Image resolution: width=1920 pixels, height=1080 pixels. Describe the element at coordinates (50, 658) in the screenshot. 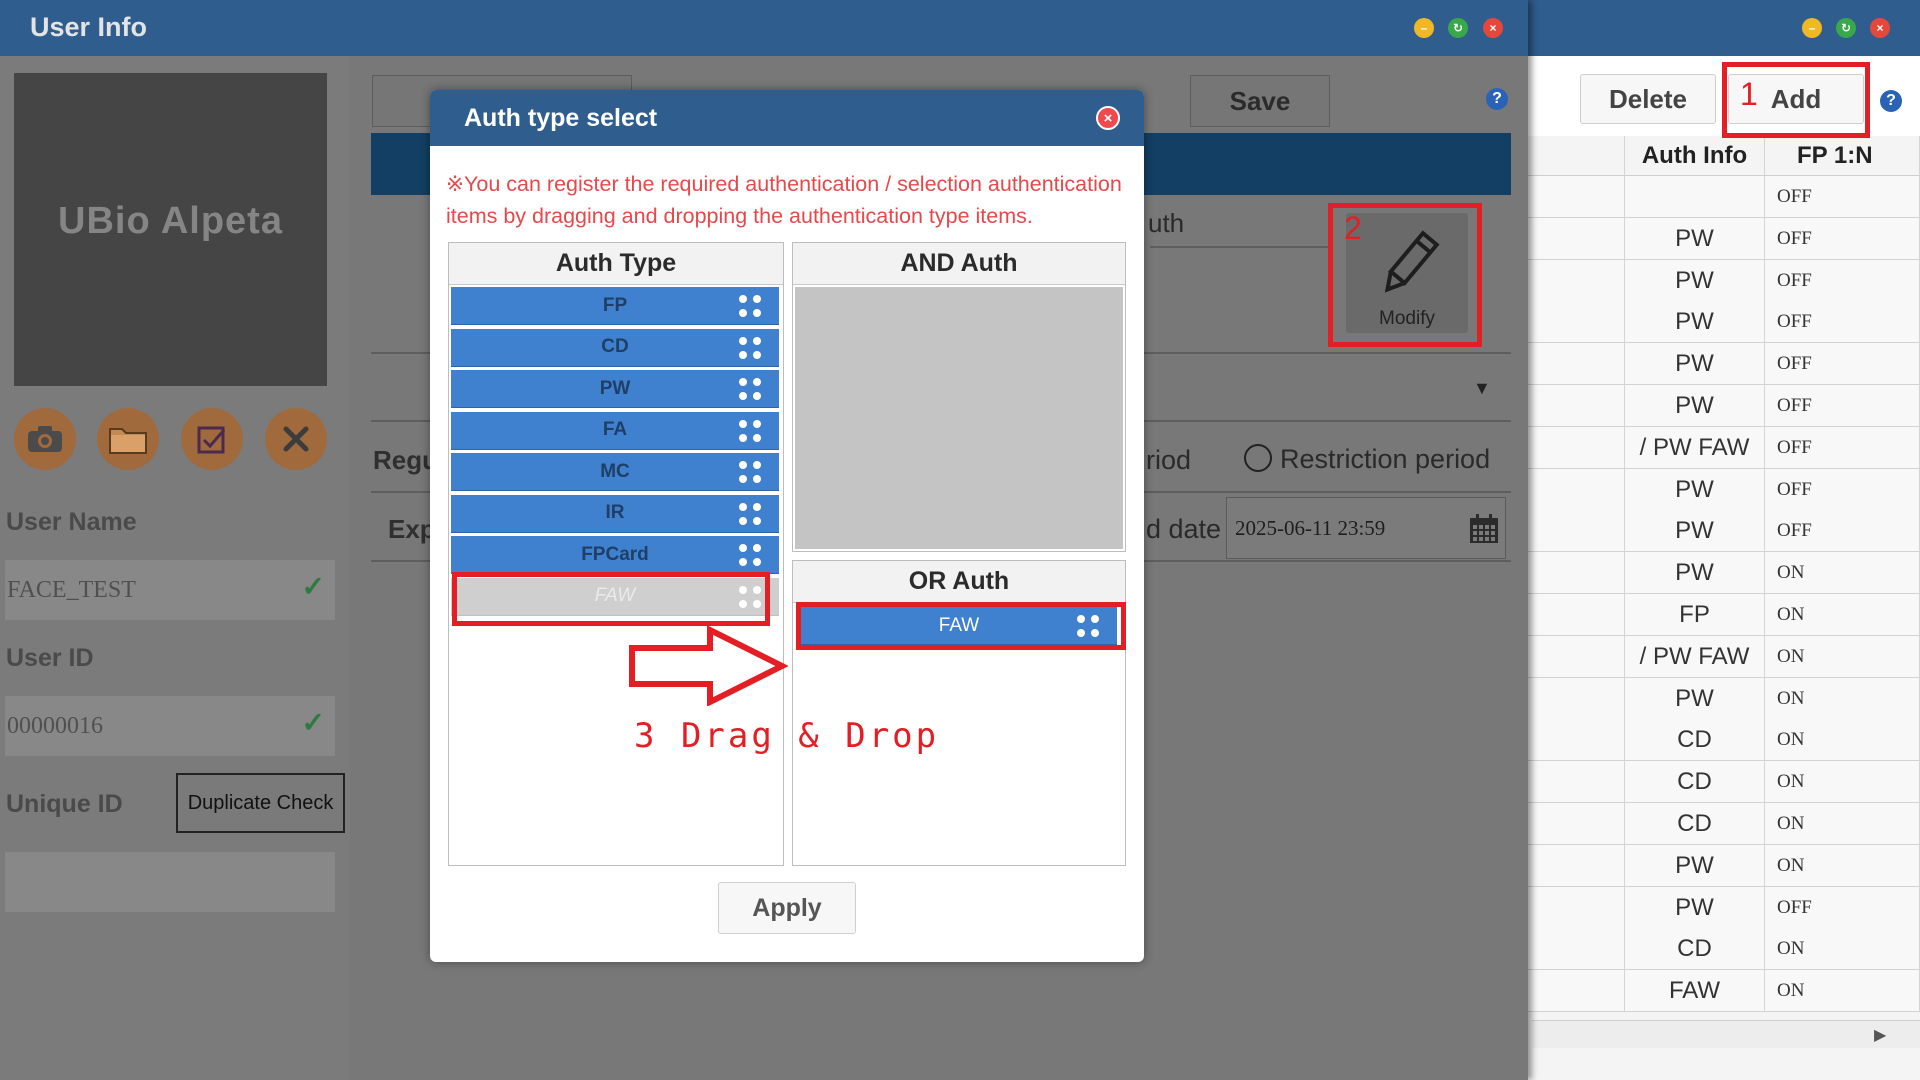

I see `user-id-label: User ID` at that location.